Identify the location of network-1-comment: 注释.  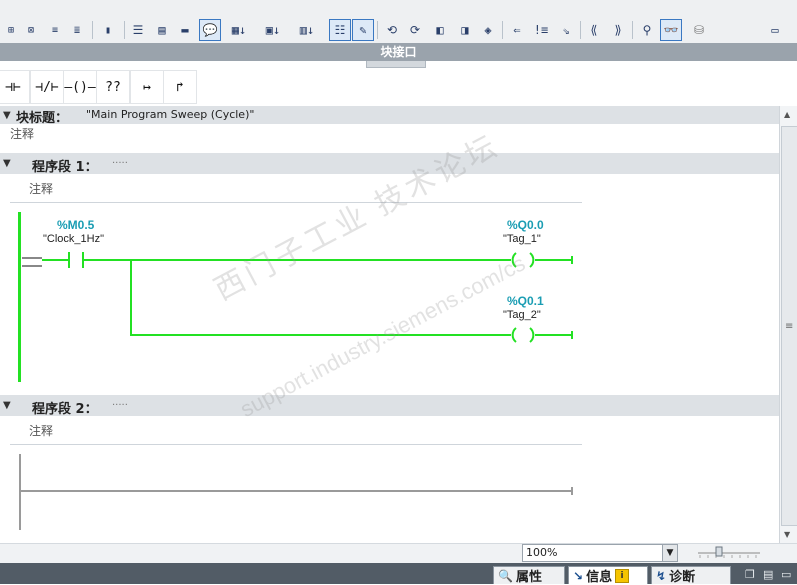
(41, 188).